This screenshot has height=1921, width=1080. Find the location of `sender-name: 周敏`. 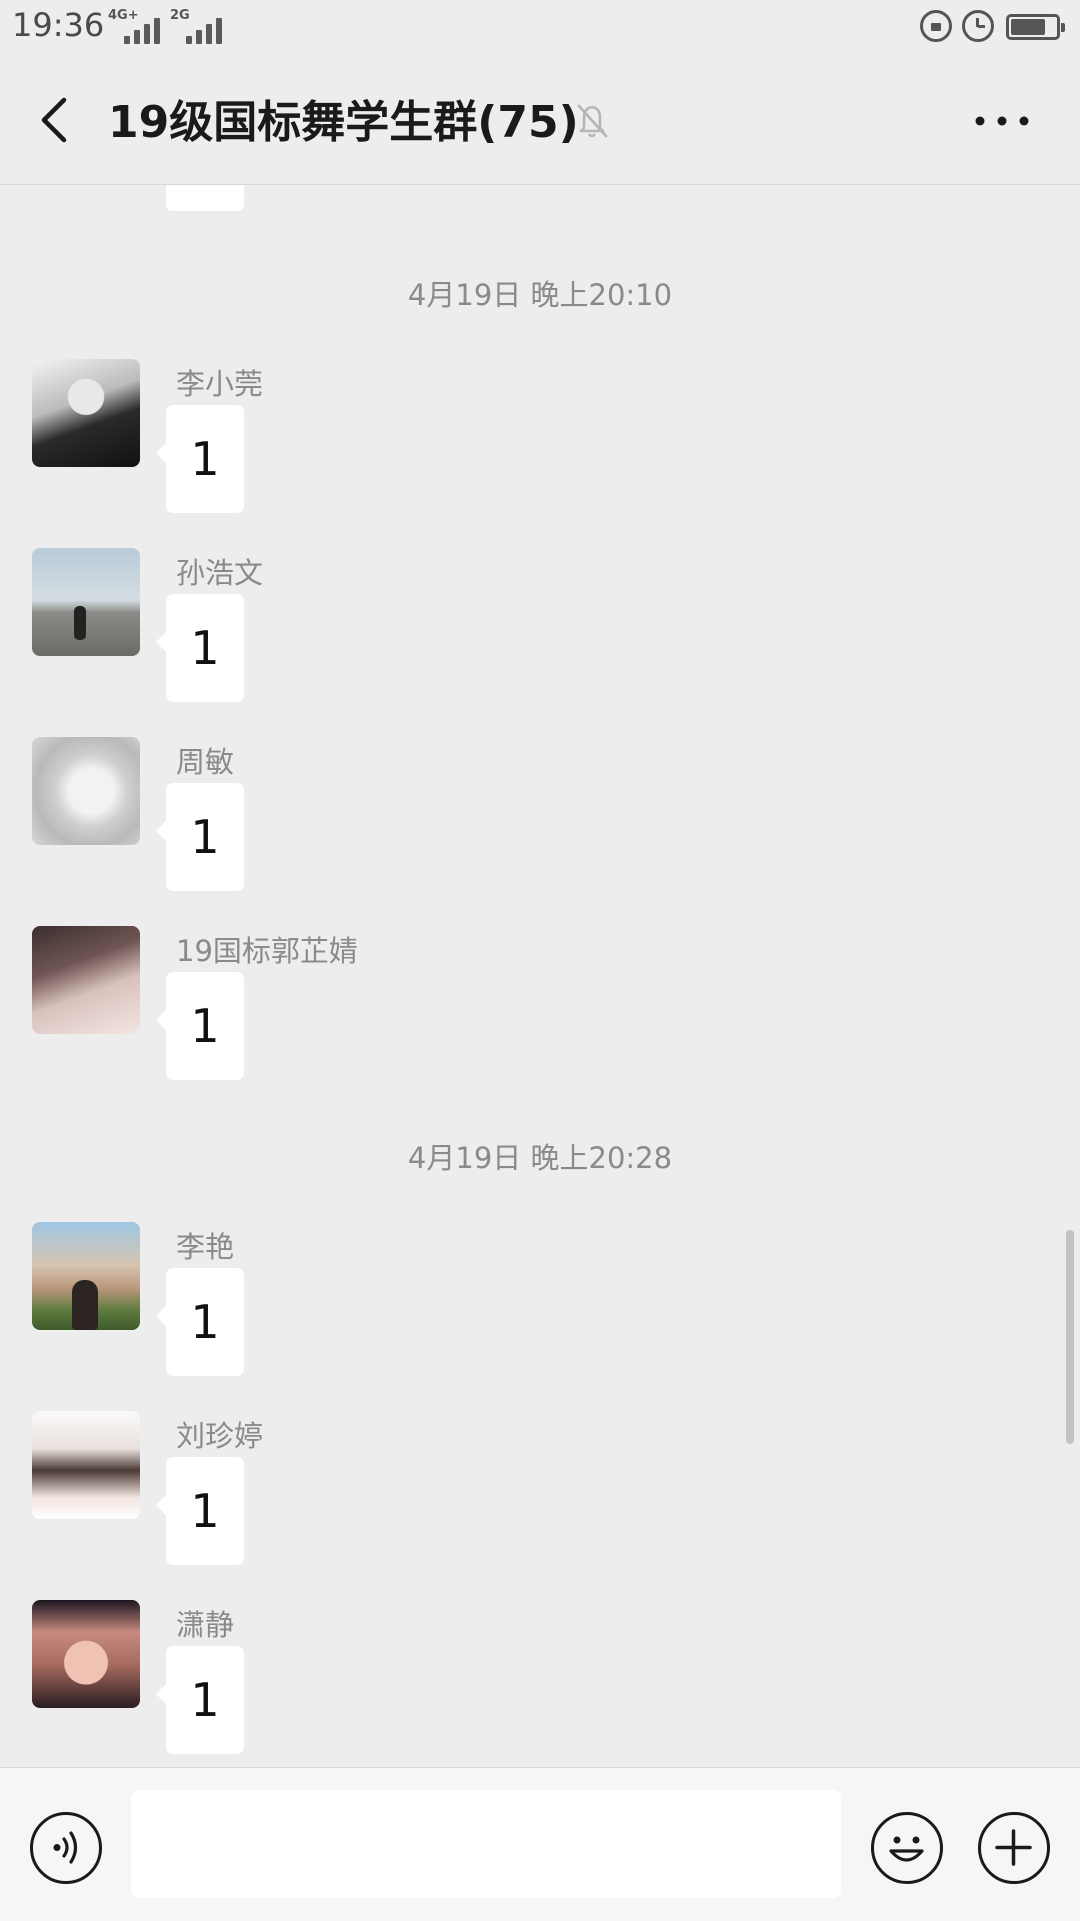

sender-name: 周敏 is located at coordinates (205, 762).